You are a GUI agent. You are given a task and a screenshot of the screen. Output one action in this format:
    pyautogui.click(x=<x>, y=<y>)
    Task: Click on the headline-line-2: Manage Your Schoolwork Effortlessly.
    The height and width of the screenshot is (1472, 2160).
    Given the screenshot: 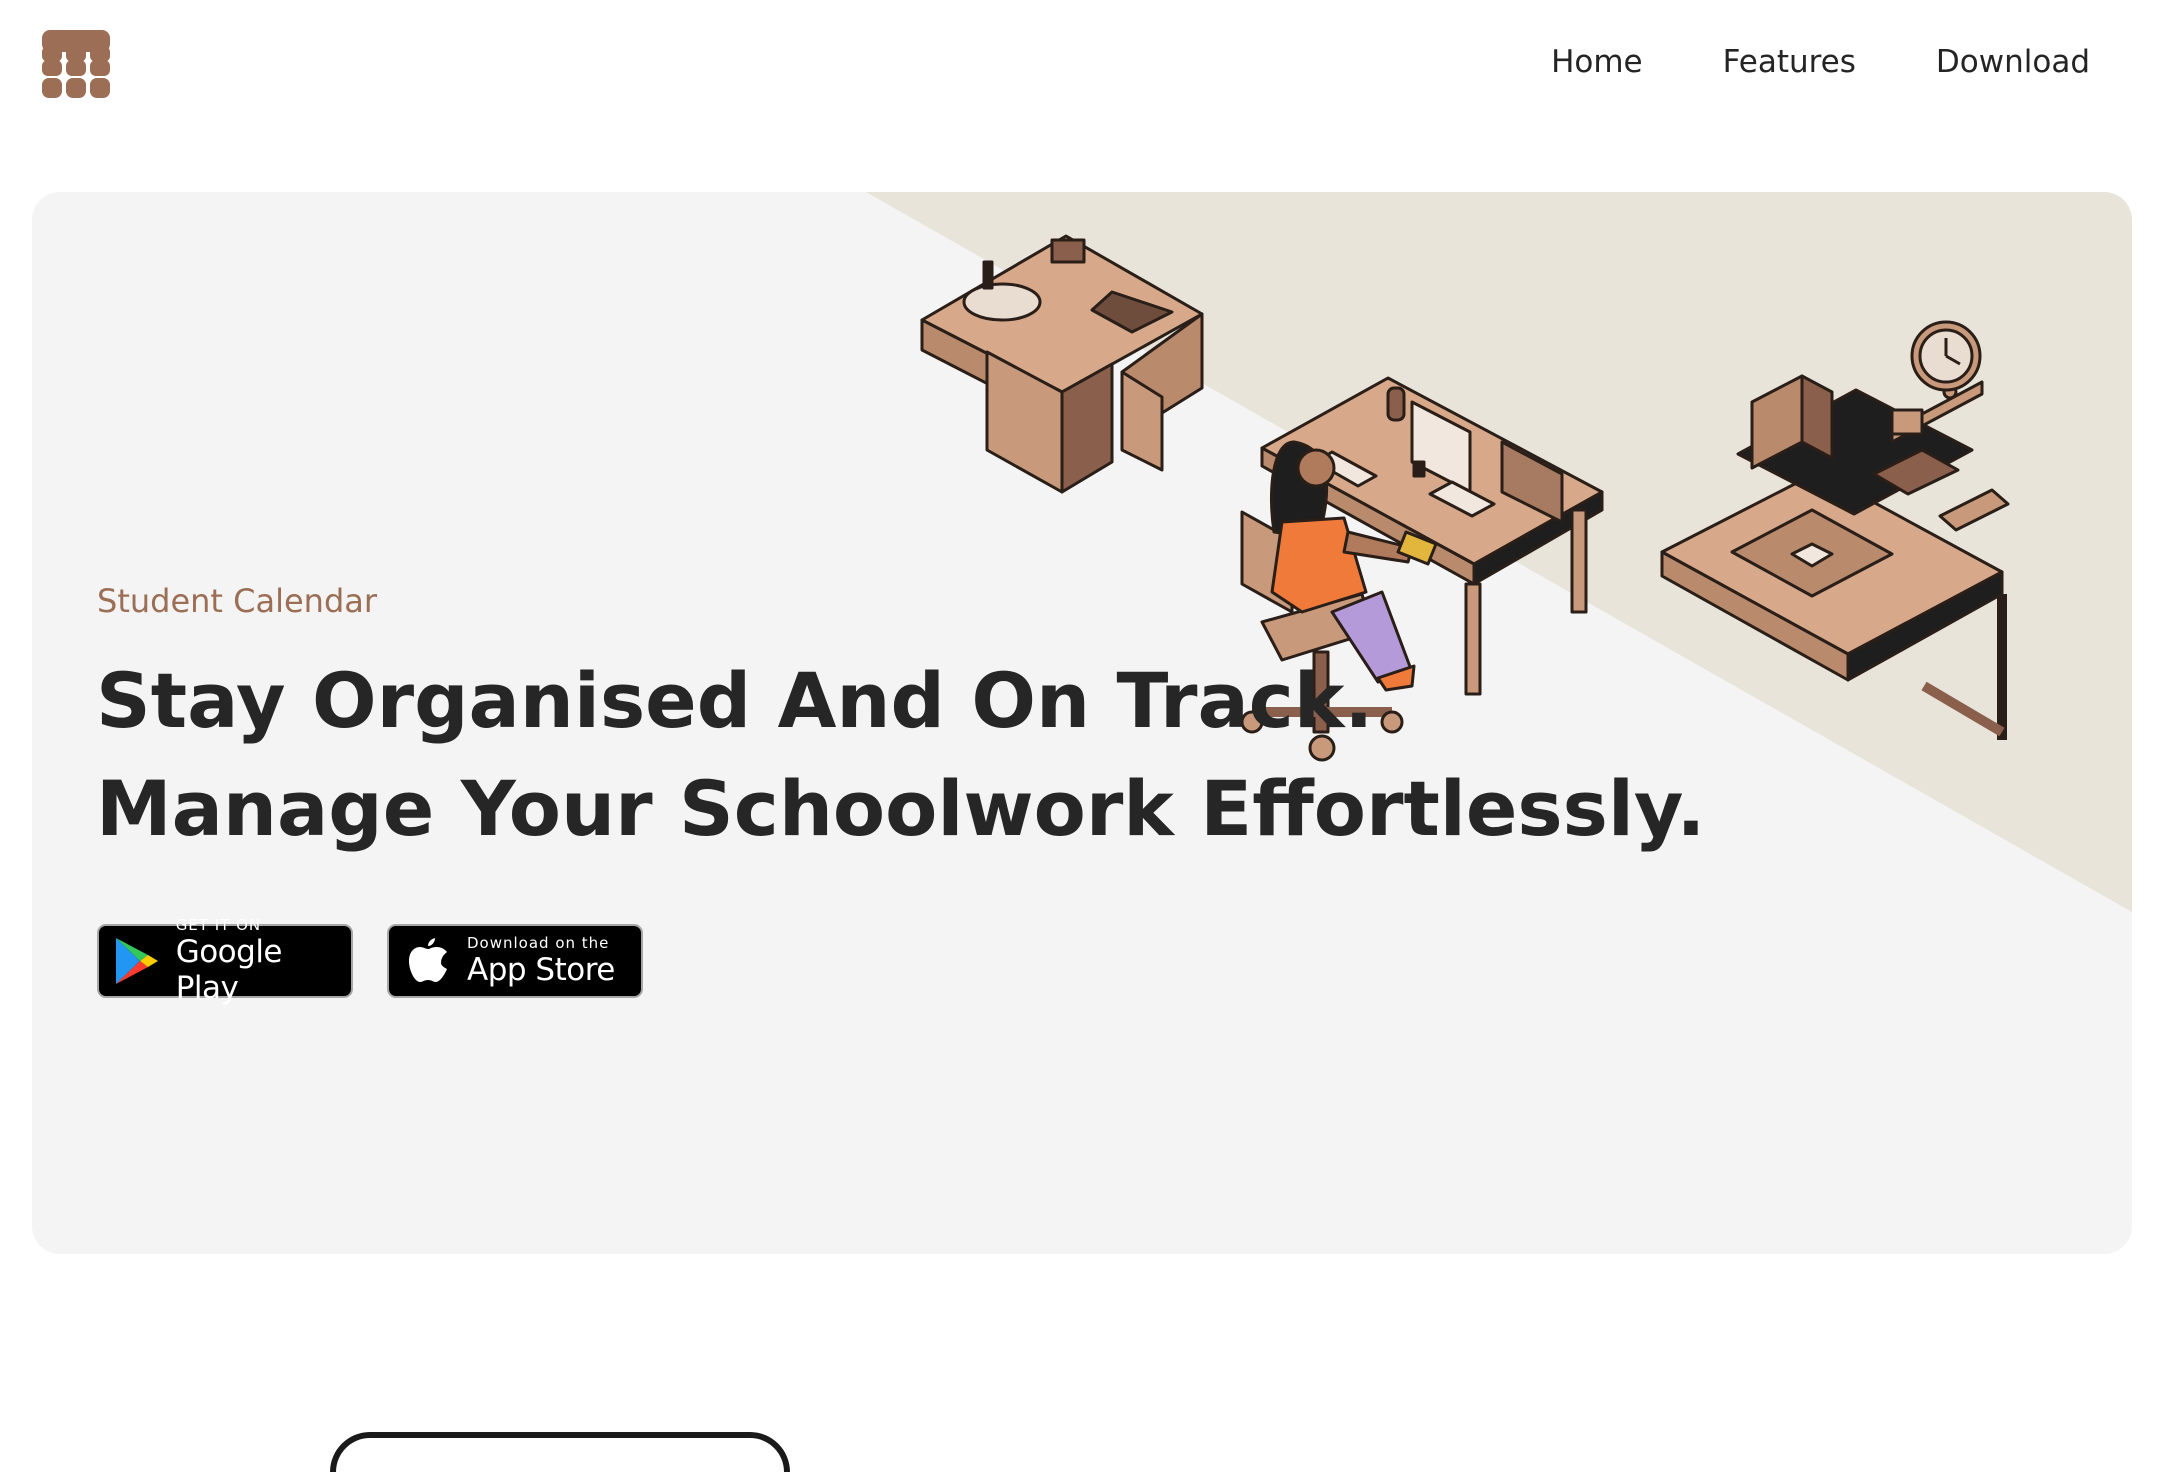 What is the action you would take?
    pyautogui.click(x=901, y=808)
    